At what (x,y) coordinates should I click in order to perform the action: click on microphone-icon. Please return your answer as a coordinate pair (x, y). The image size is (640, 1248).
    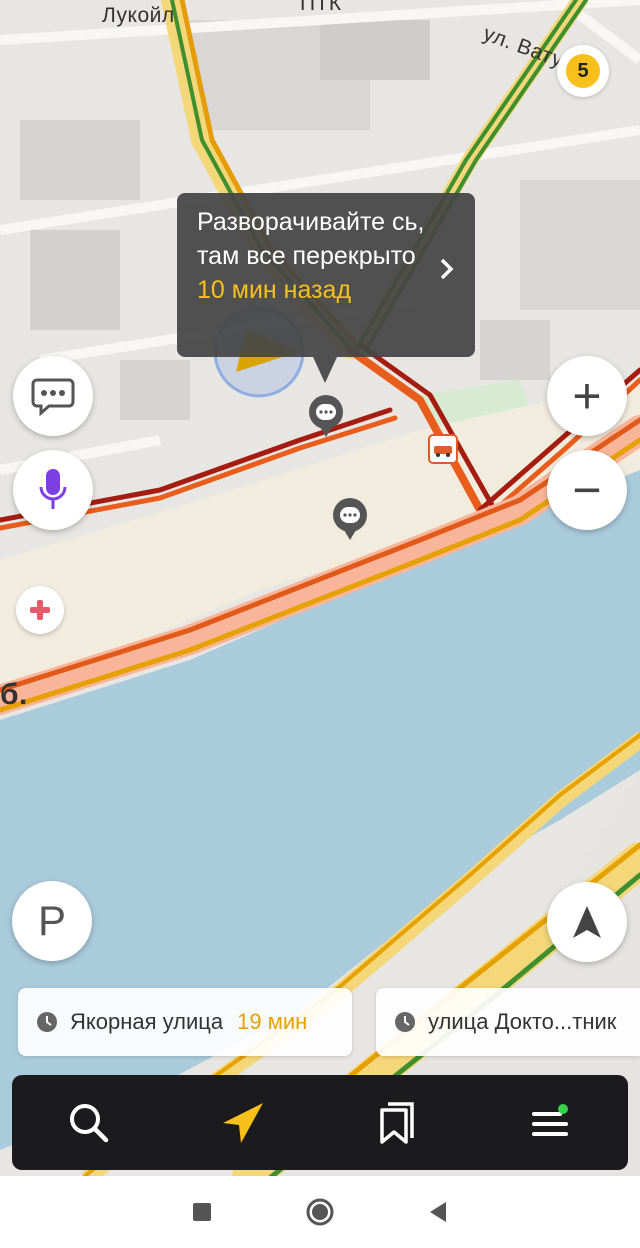
    Looking at the image, I should click on (53, 489).